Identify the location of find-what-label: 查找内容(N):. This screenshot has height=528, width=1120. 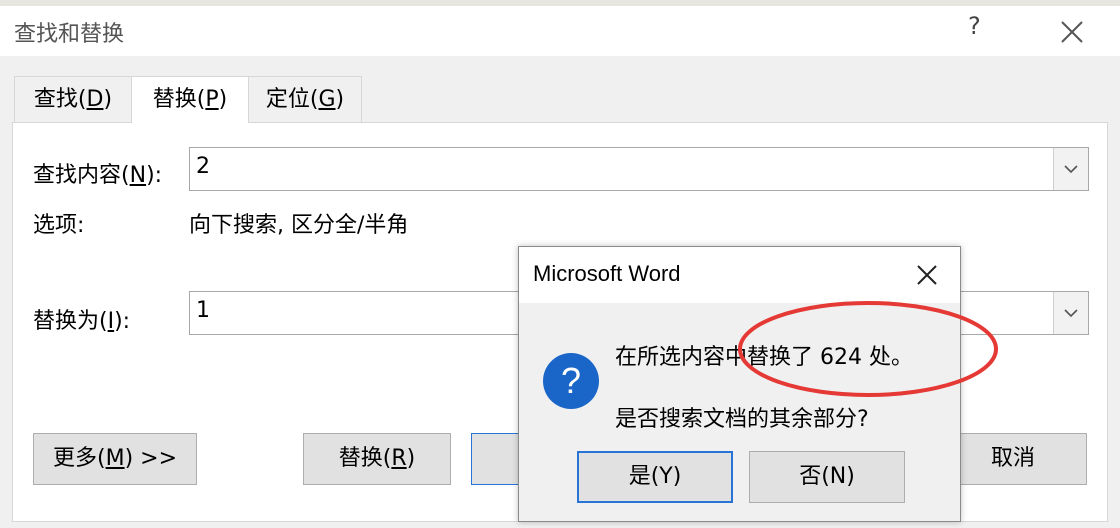
(98, 175).